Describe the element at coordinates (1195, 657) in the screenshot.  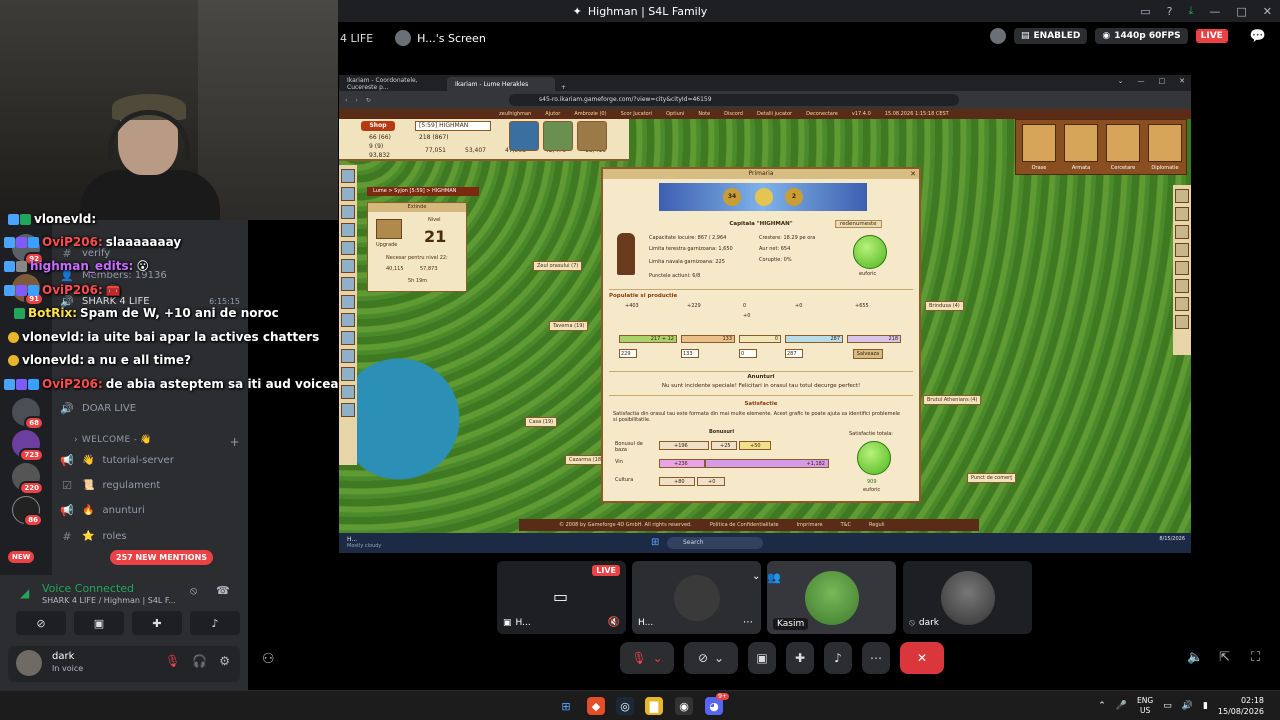
I see `volume-muted-icon: 🔈` at that location.